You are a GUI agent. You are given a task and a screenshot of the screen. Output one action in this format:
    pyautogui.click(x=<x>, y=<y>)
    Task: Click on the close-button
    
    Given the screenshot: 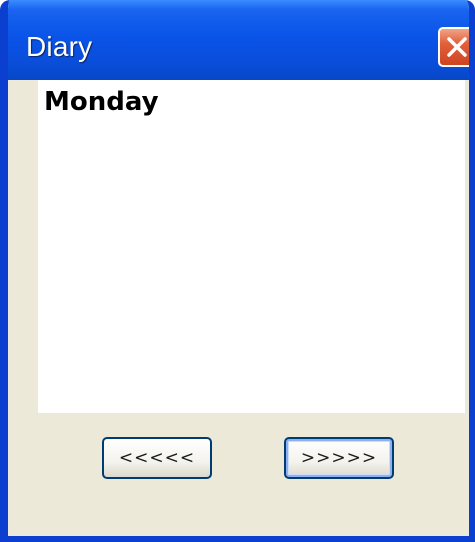 What is the action you would take?
    pyautogui.click(x=453, y=47)
    